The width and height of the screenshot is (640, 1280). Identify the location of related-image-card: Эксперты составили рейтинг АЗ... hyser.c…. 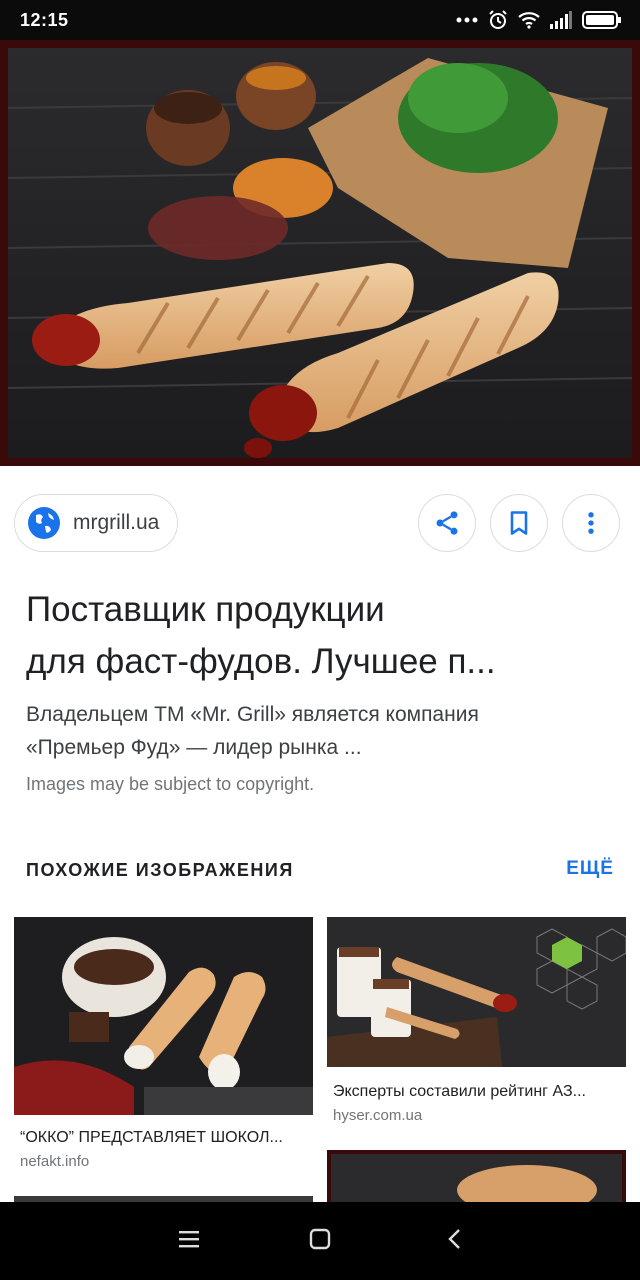
(476, 1024).